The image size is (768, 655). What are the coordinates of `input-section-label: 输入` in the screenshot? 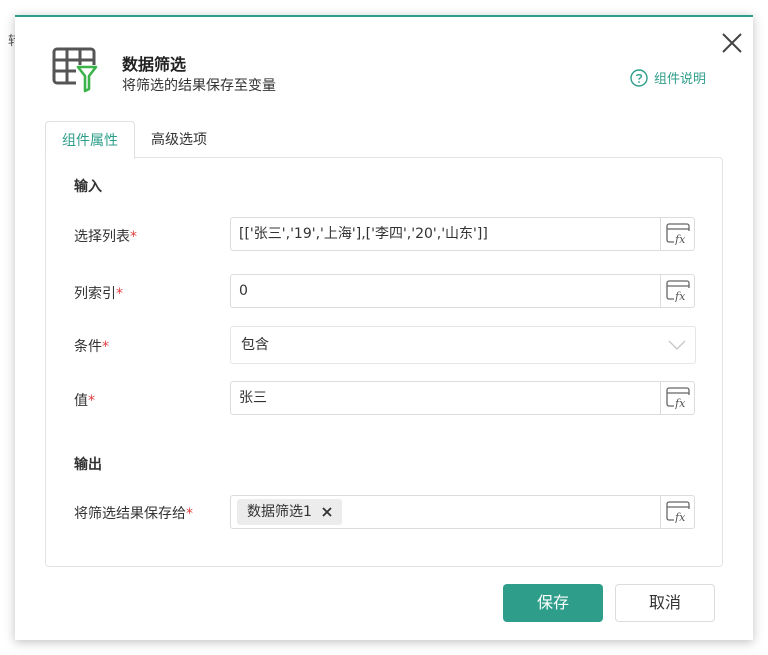 It's located at (88, 187).